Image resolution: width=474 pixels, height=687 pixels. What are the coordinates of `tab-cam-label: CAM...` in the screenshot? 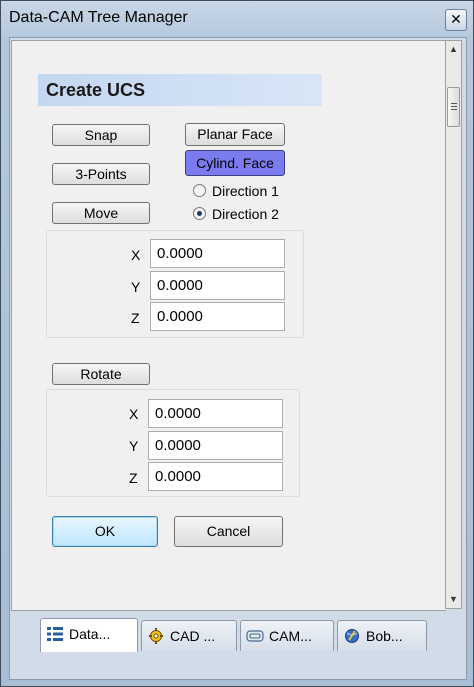 It's located at (290, 636).